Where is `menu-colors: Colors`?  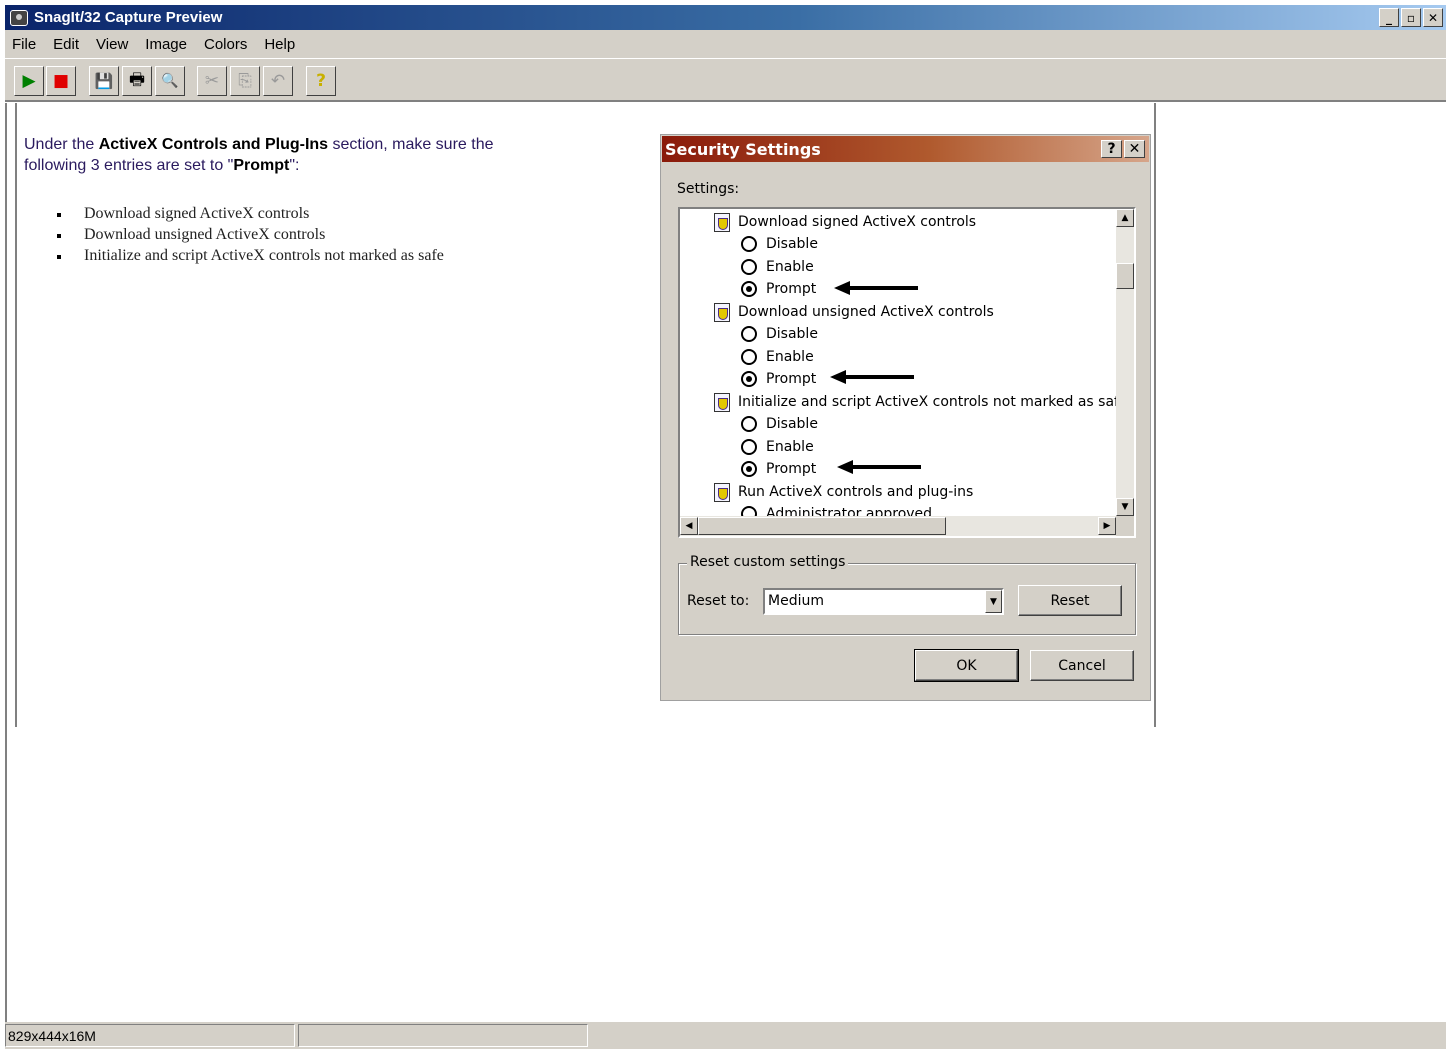
menu-colors: Colors is located at coordinates (225, 44).